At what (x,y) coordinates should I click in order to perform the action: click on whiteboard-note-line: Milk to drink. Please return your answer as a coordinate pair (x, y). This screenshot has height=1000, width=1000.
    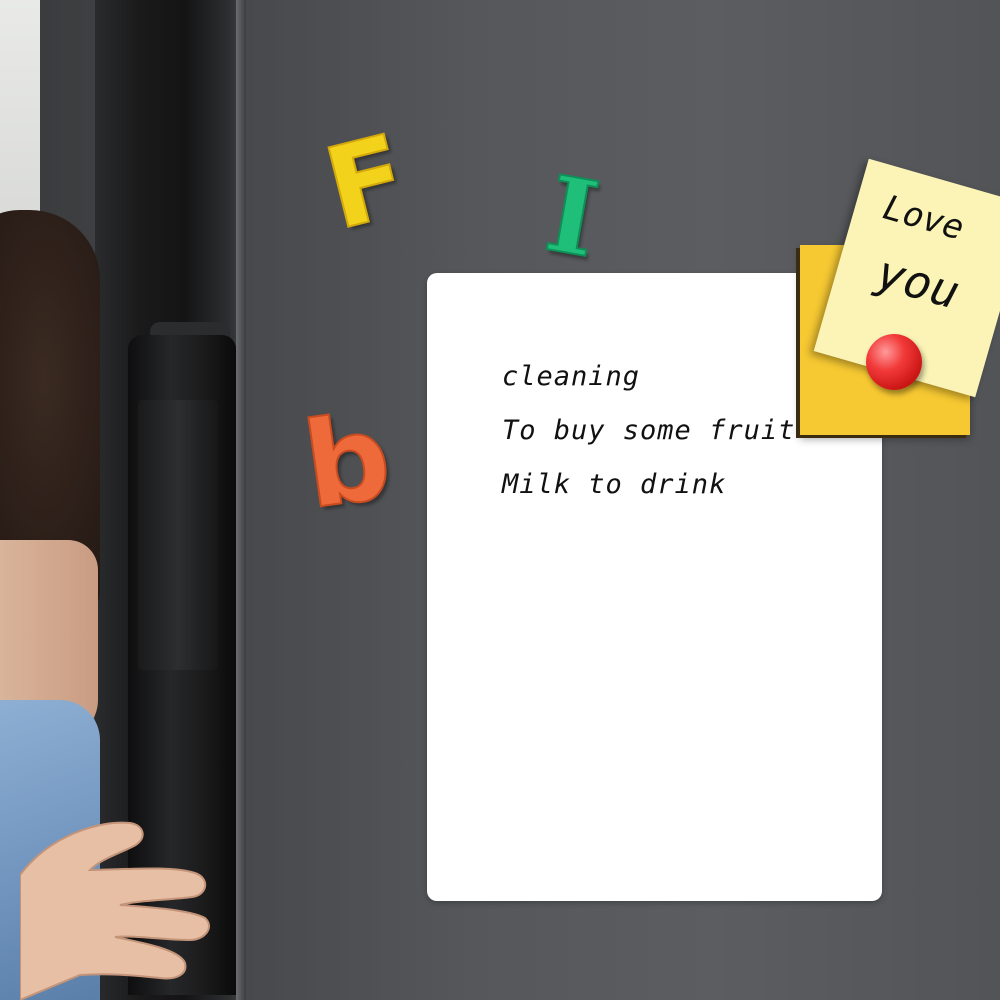
    Looking at the image, I should click on (614, 484).